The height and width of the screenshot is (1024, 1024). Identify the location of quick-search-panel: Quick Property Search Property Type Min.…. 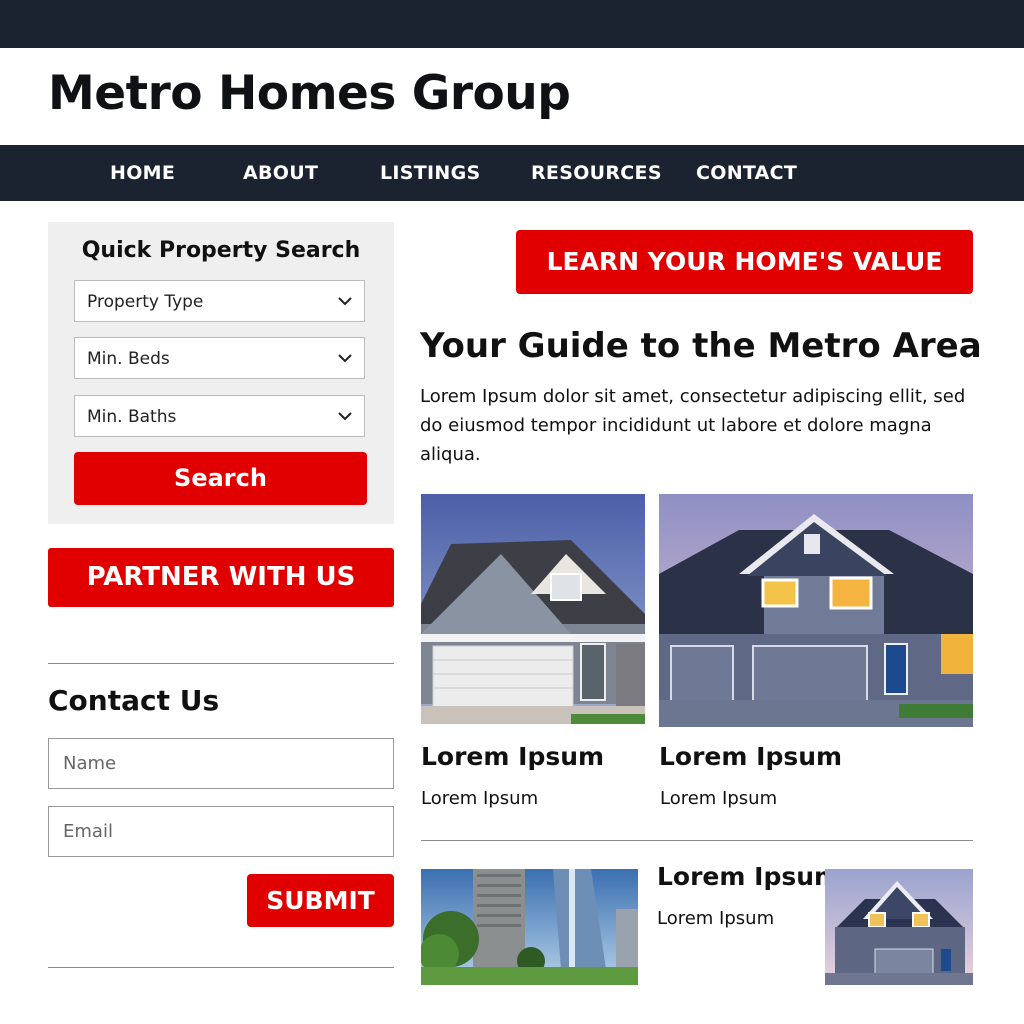
(221, 373).